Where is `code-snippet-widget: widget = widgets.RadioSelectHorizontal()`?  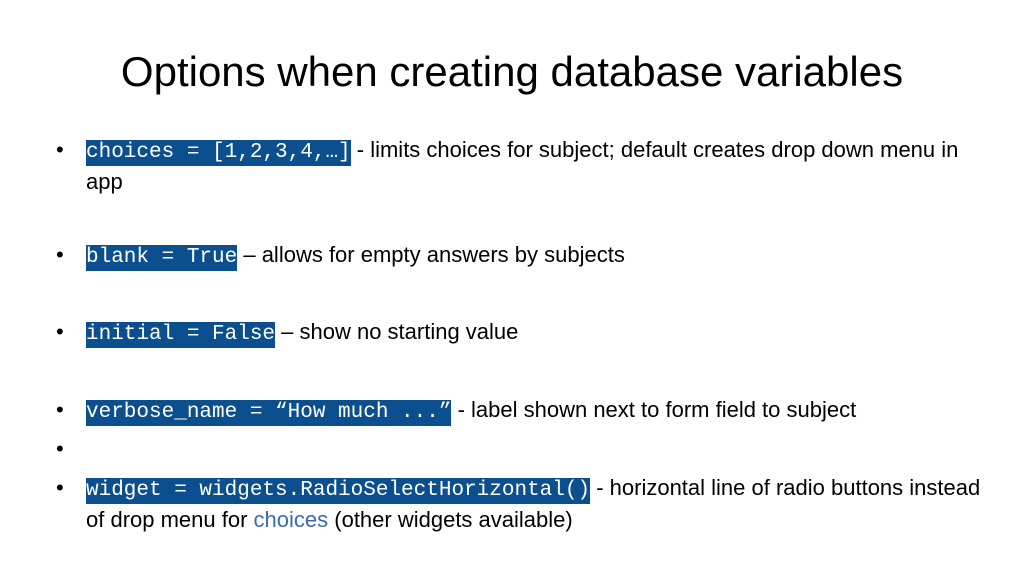 code-snippet-widget: widget = widgets.RadioSelectHorizontal() is located at coordinates (338, 491).